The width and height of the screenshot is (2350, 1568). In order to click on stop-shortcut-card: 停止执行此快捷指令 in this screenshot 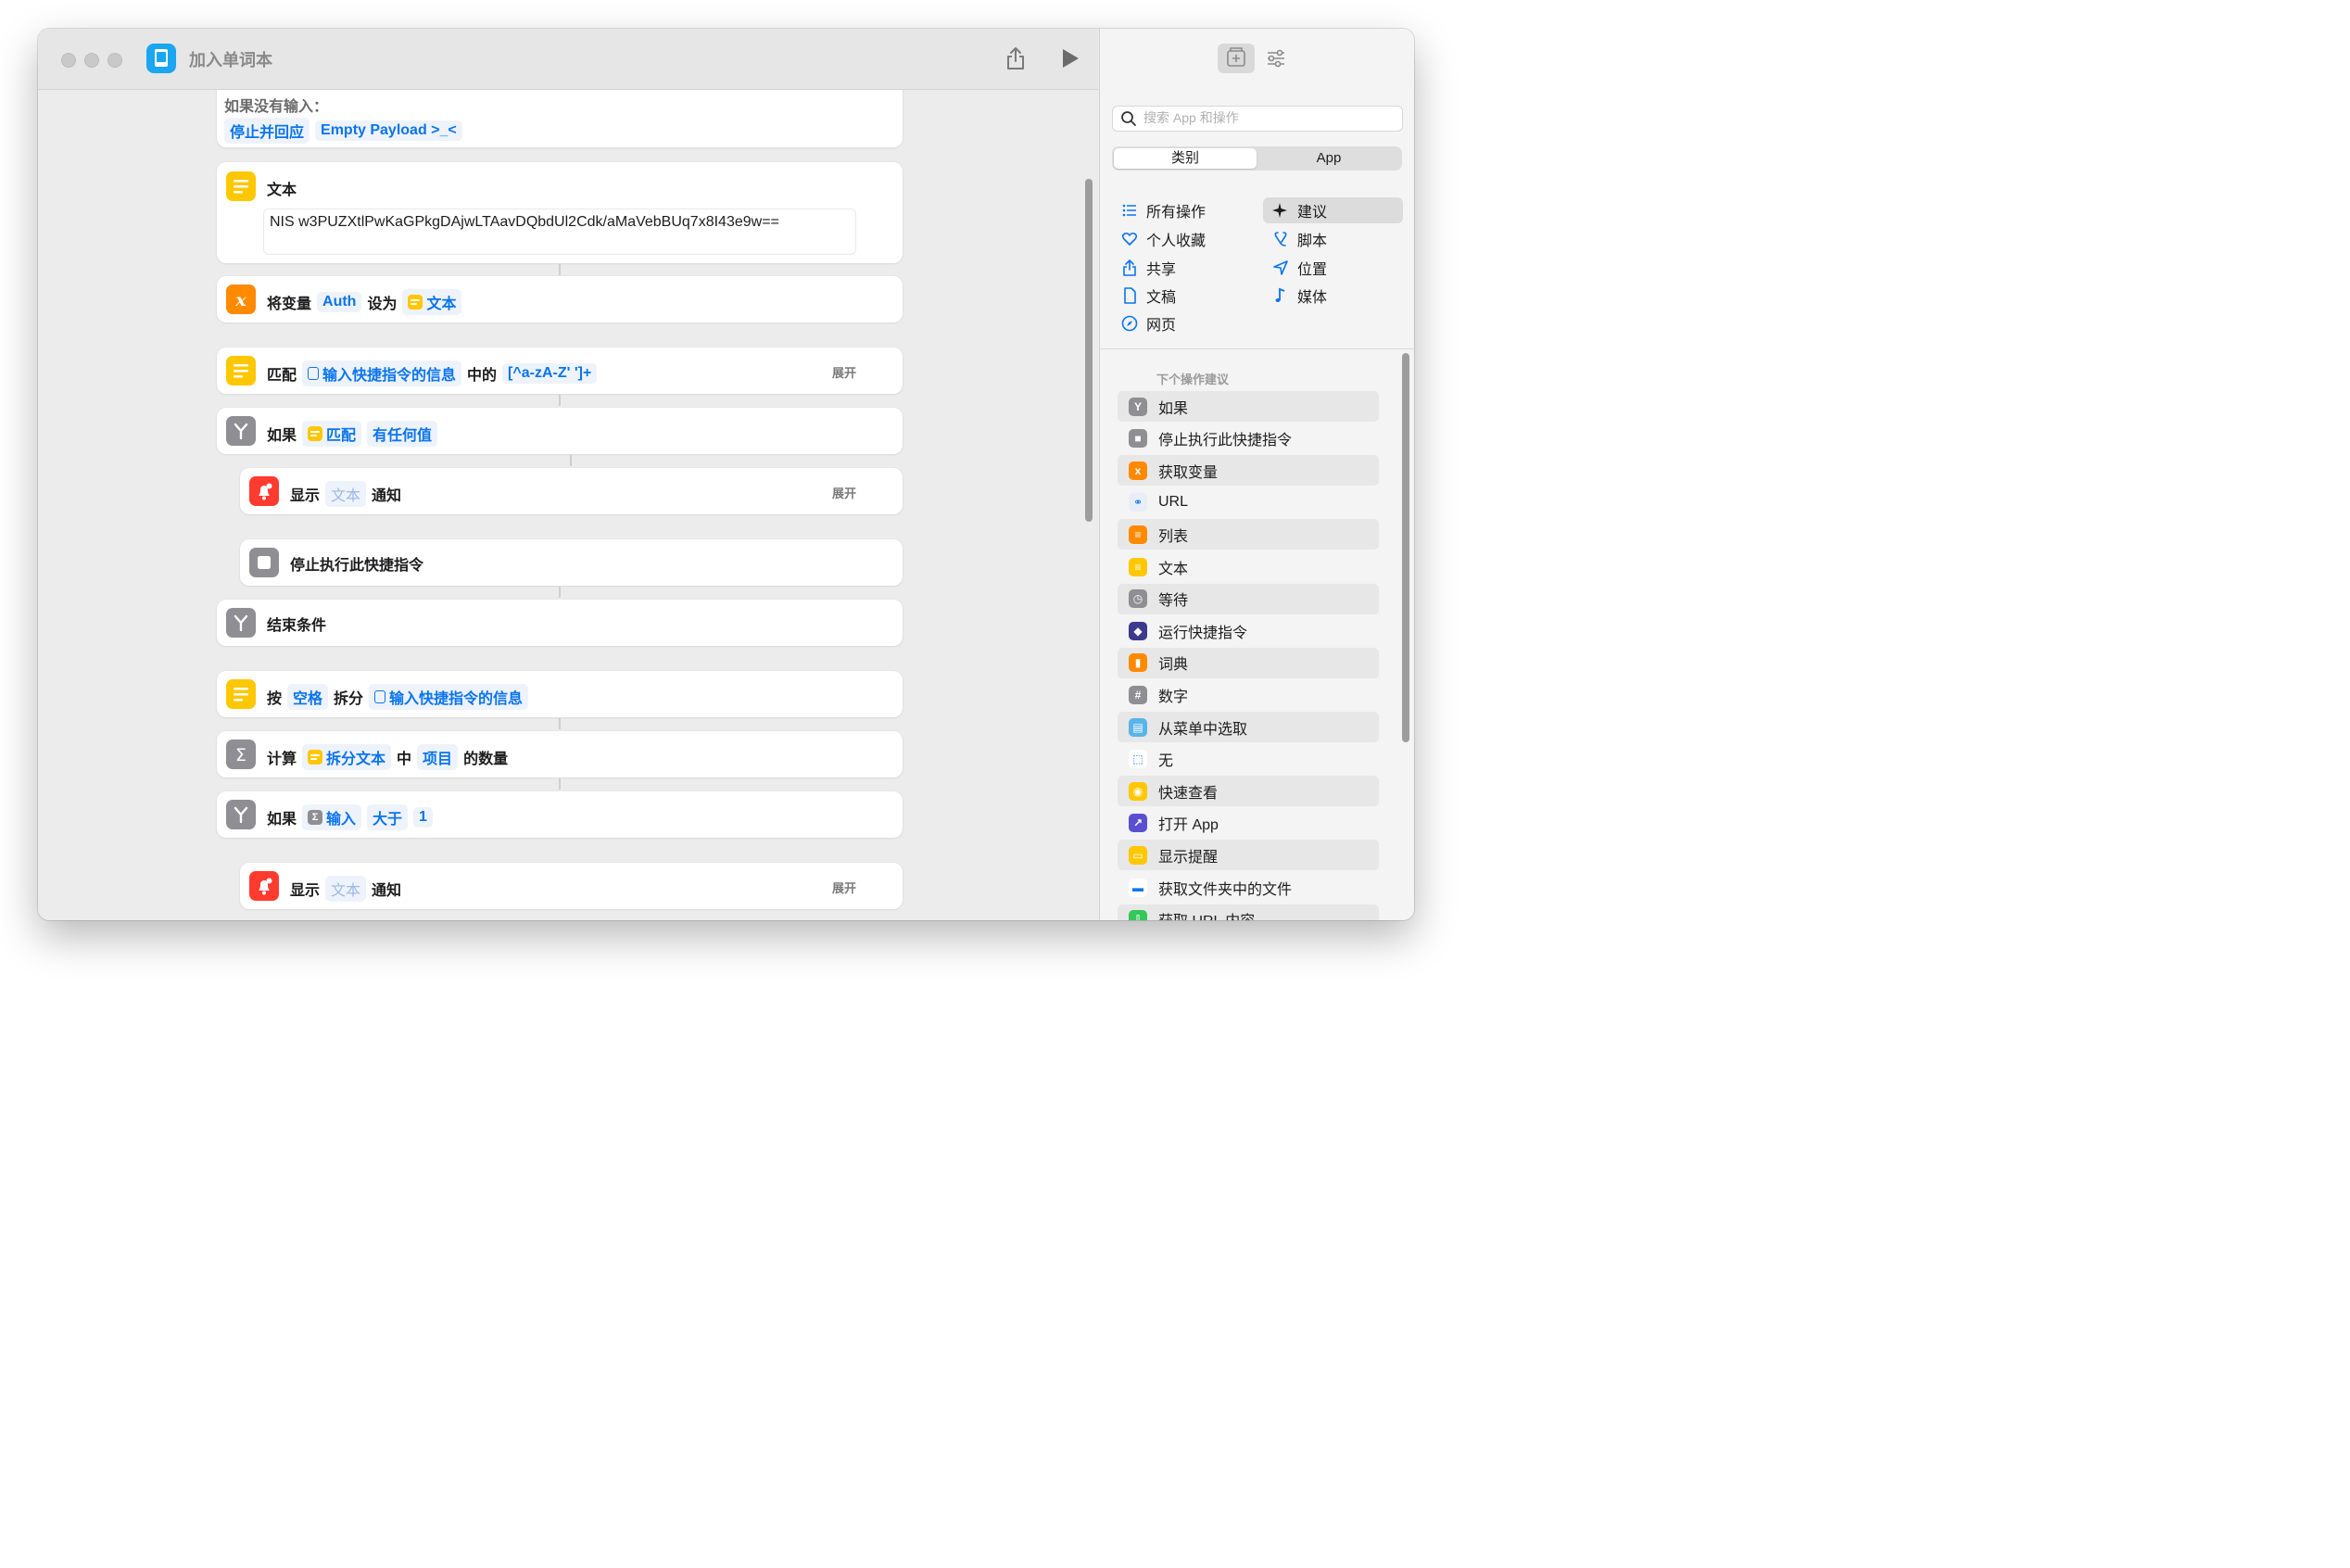, I will do `click(571, 562)`.